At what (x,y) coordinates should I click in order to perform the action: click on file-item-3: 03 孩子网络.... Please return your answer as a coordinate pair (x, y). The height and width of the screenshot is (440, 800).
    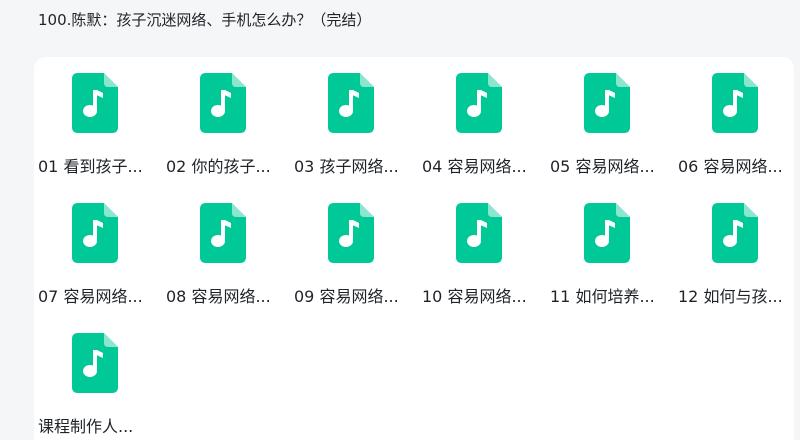
    Looking at the image, I should click on (354, 136).